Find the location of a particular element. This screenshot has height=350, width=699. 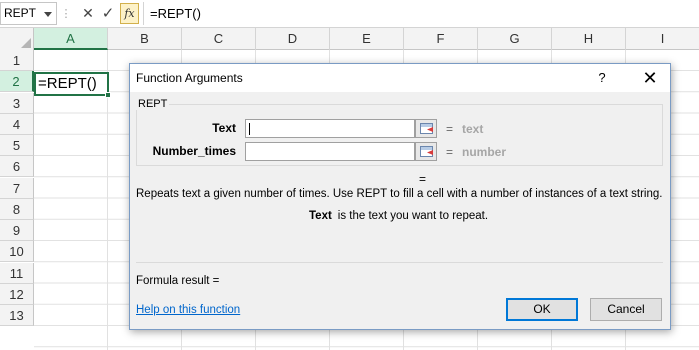

row-header-5: 5 is located at coordinates (17, 145).